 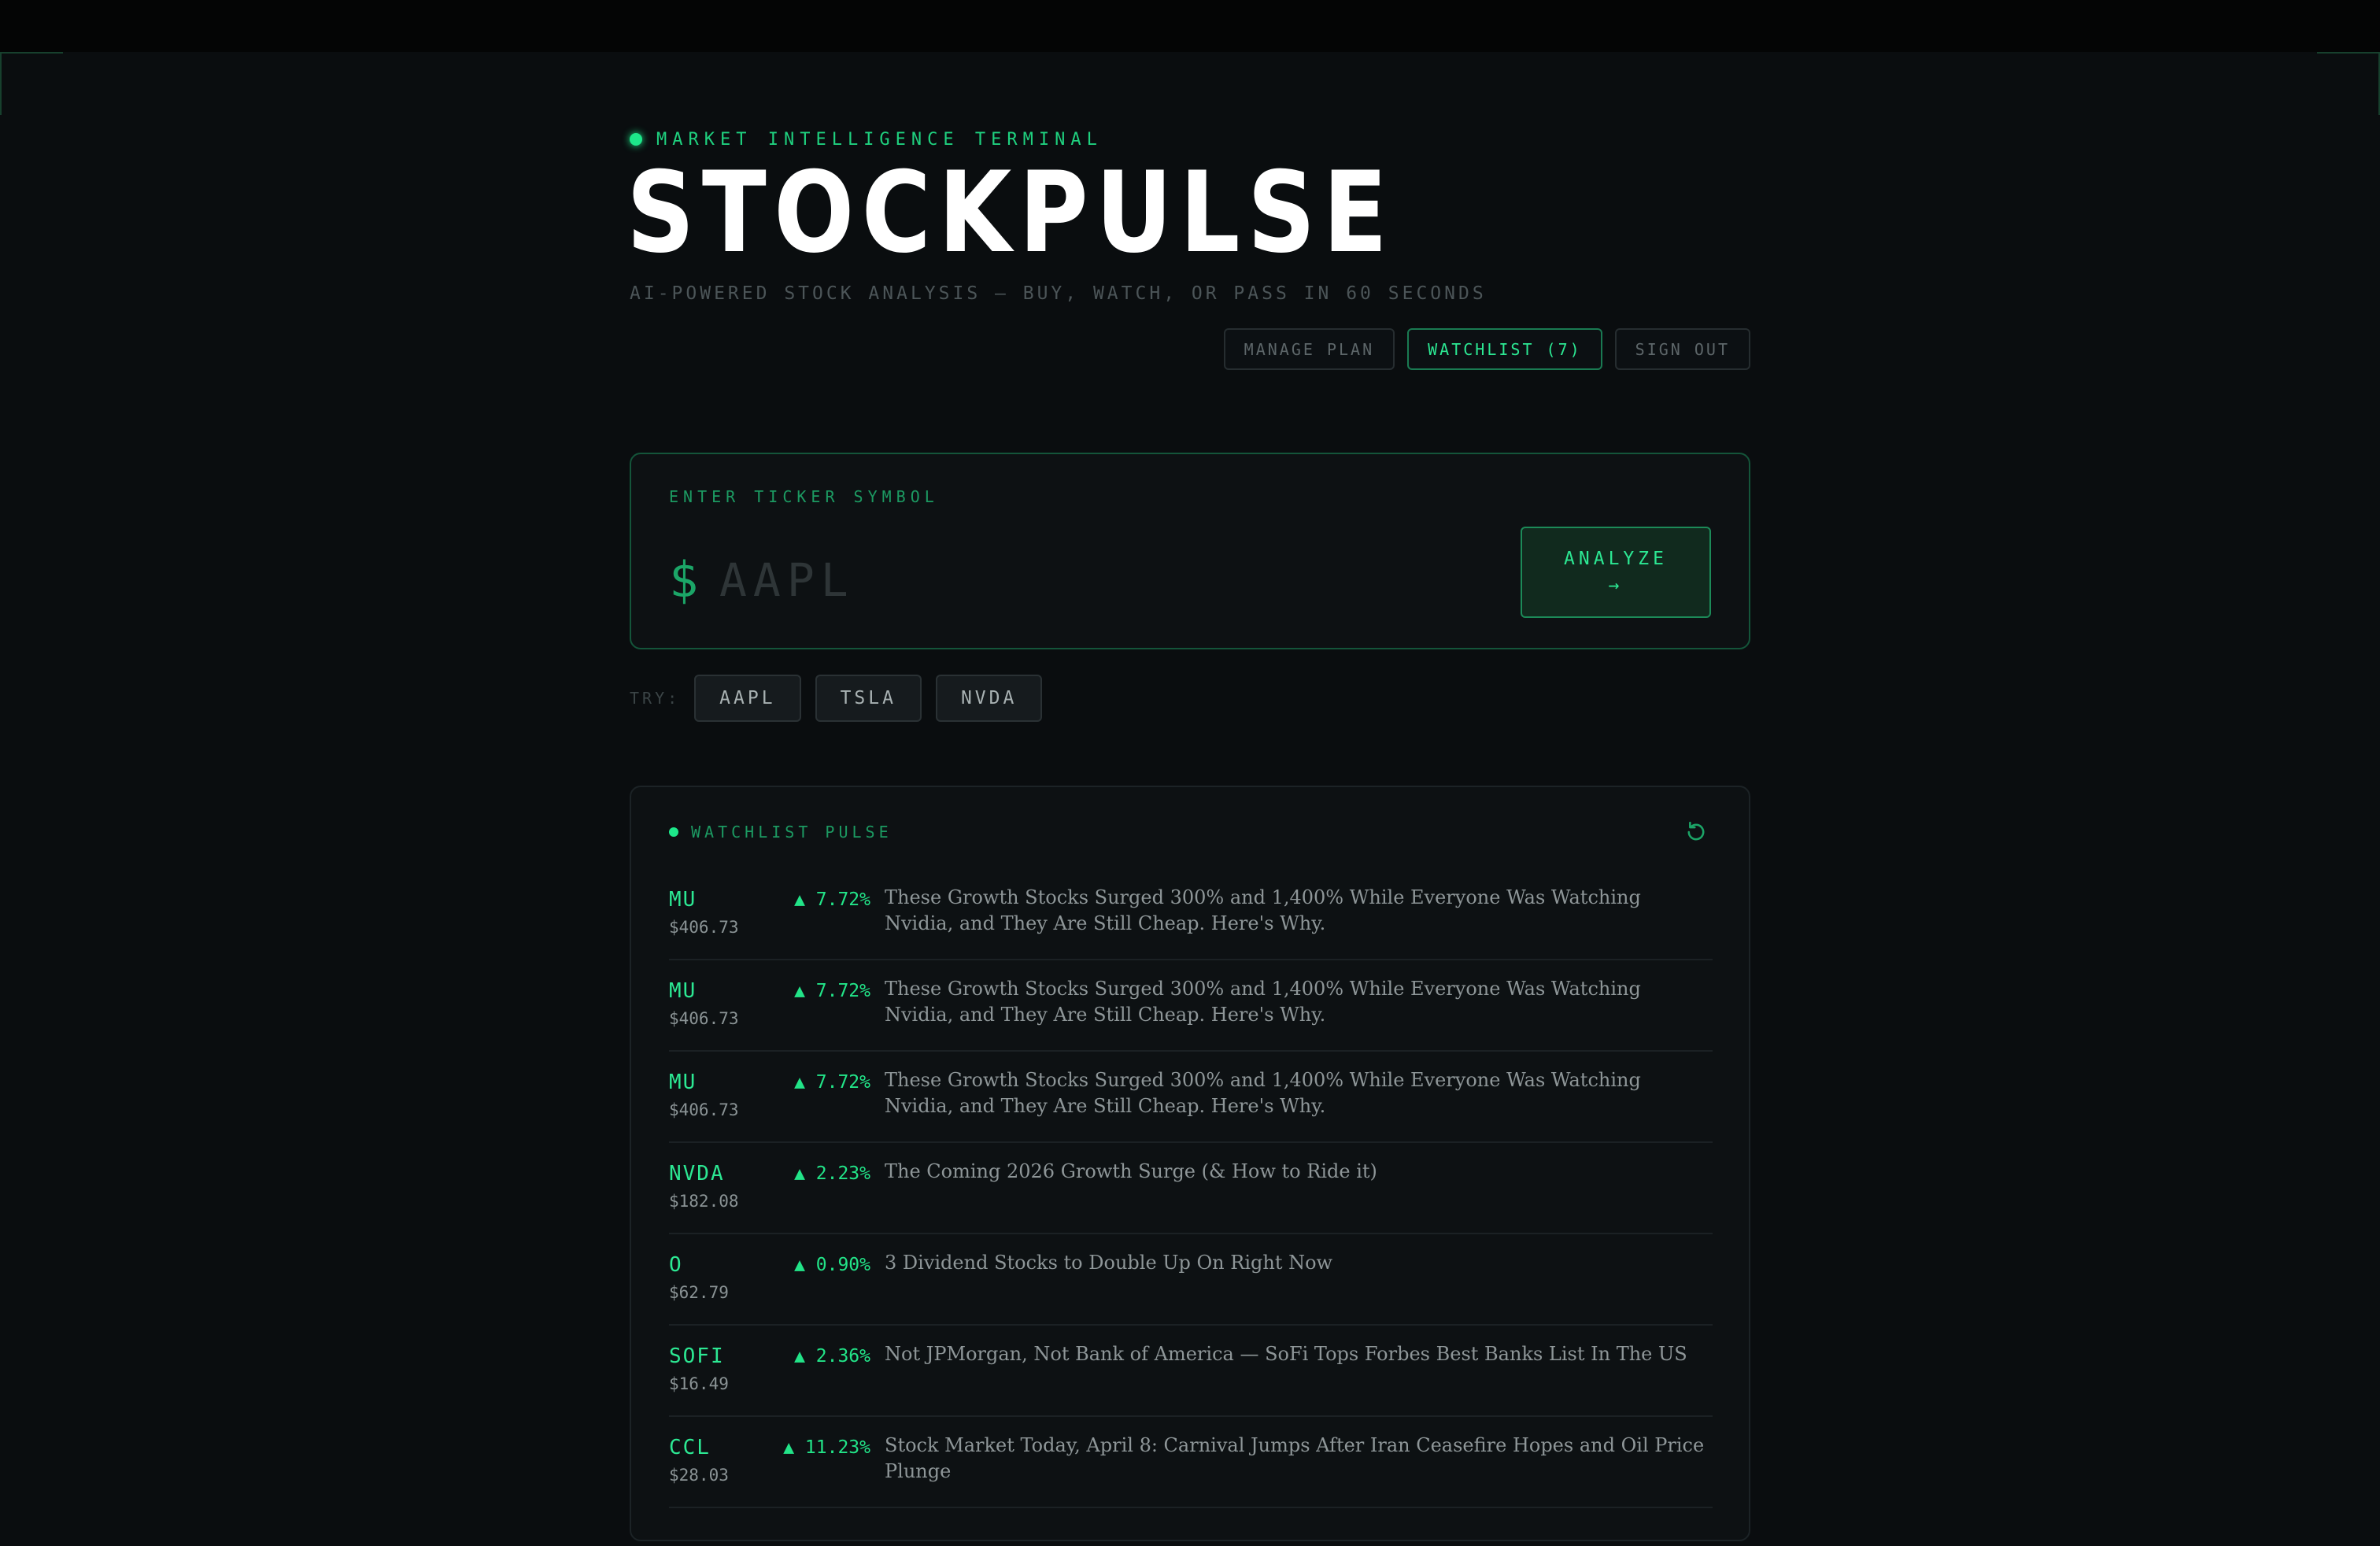 What do you see at coordinates (684, 580) in the screenshot?
I see `dollar-prefix: $` at bounding box center [684, 580].